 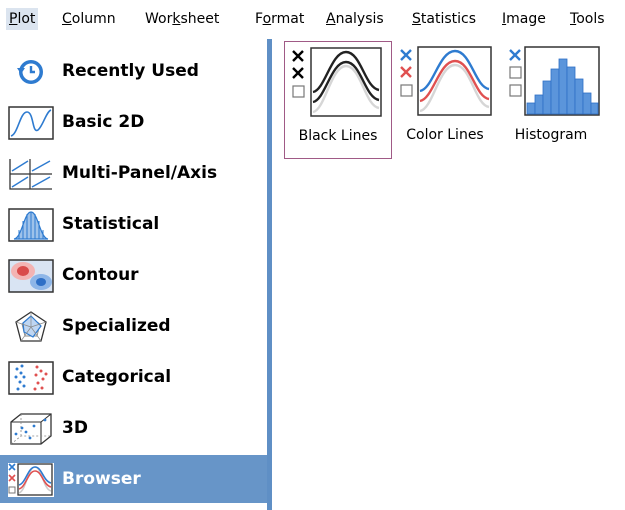 What do you see at coordinates (587, 19) in the screenshot?
I see `menu-tools: Tools` at bounding box center [587, 19].